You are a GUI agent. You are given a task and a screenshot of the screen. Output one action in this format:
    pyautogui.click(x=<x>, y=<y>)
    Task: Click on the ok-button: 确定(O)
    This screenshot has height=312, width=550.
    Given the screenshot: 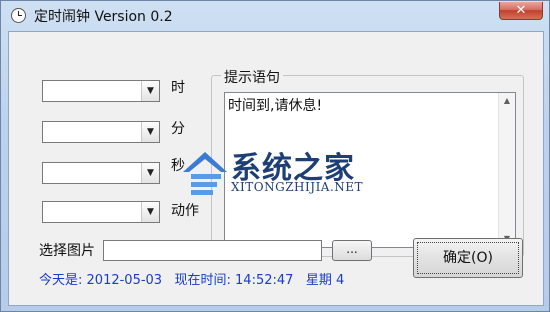 What is the action you would take?
    pyautogui.click(x=468, y=258)
    